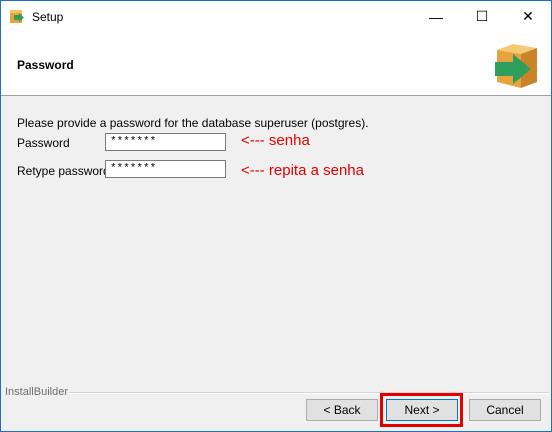 Image resolution: width=552 pixels, height=432 pixels. I want to click on setup-app-icon, so click(17, 16).